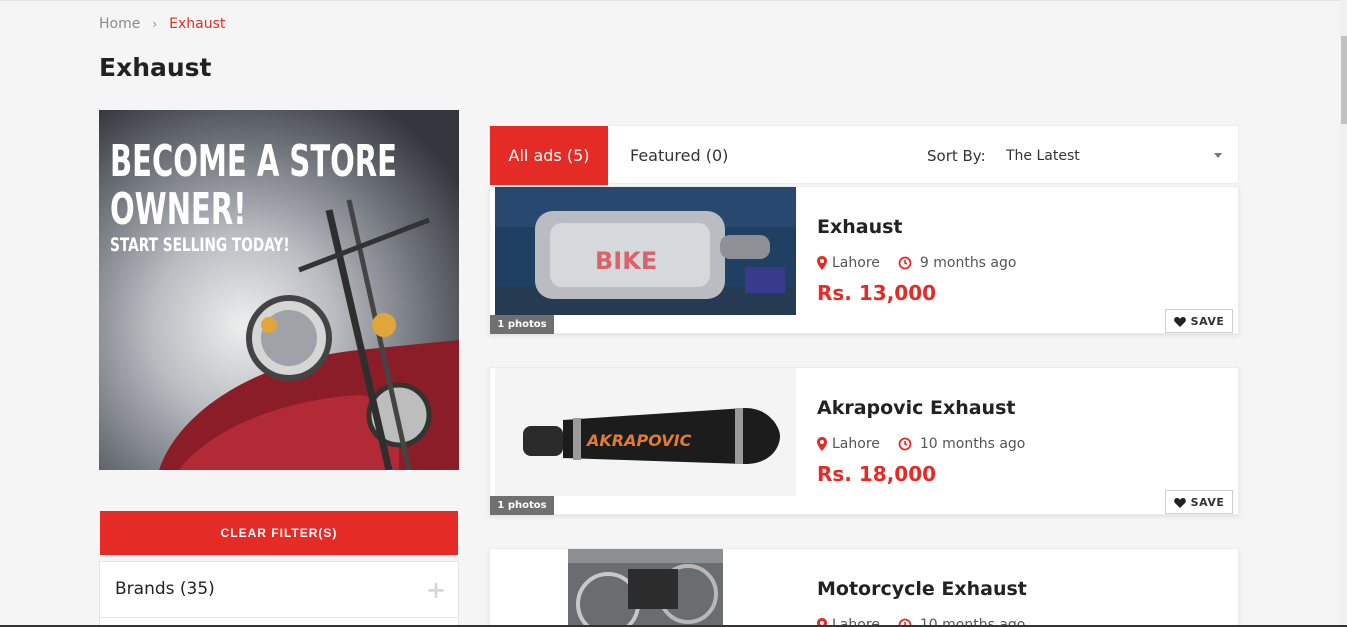 Image resolution: width=1347 pixels, height=627 pixels. What do you see at coordinates (436, 590) in the screenshot?
I see `plus-icon: +` at bounding box center [436, 590].